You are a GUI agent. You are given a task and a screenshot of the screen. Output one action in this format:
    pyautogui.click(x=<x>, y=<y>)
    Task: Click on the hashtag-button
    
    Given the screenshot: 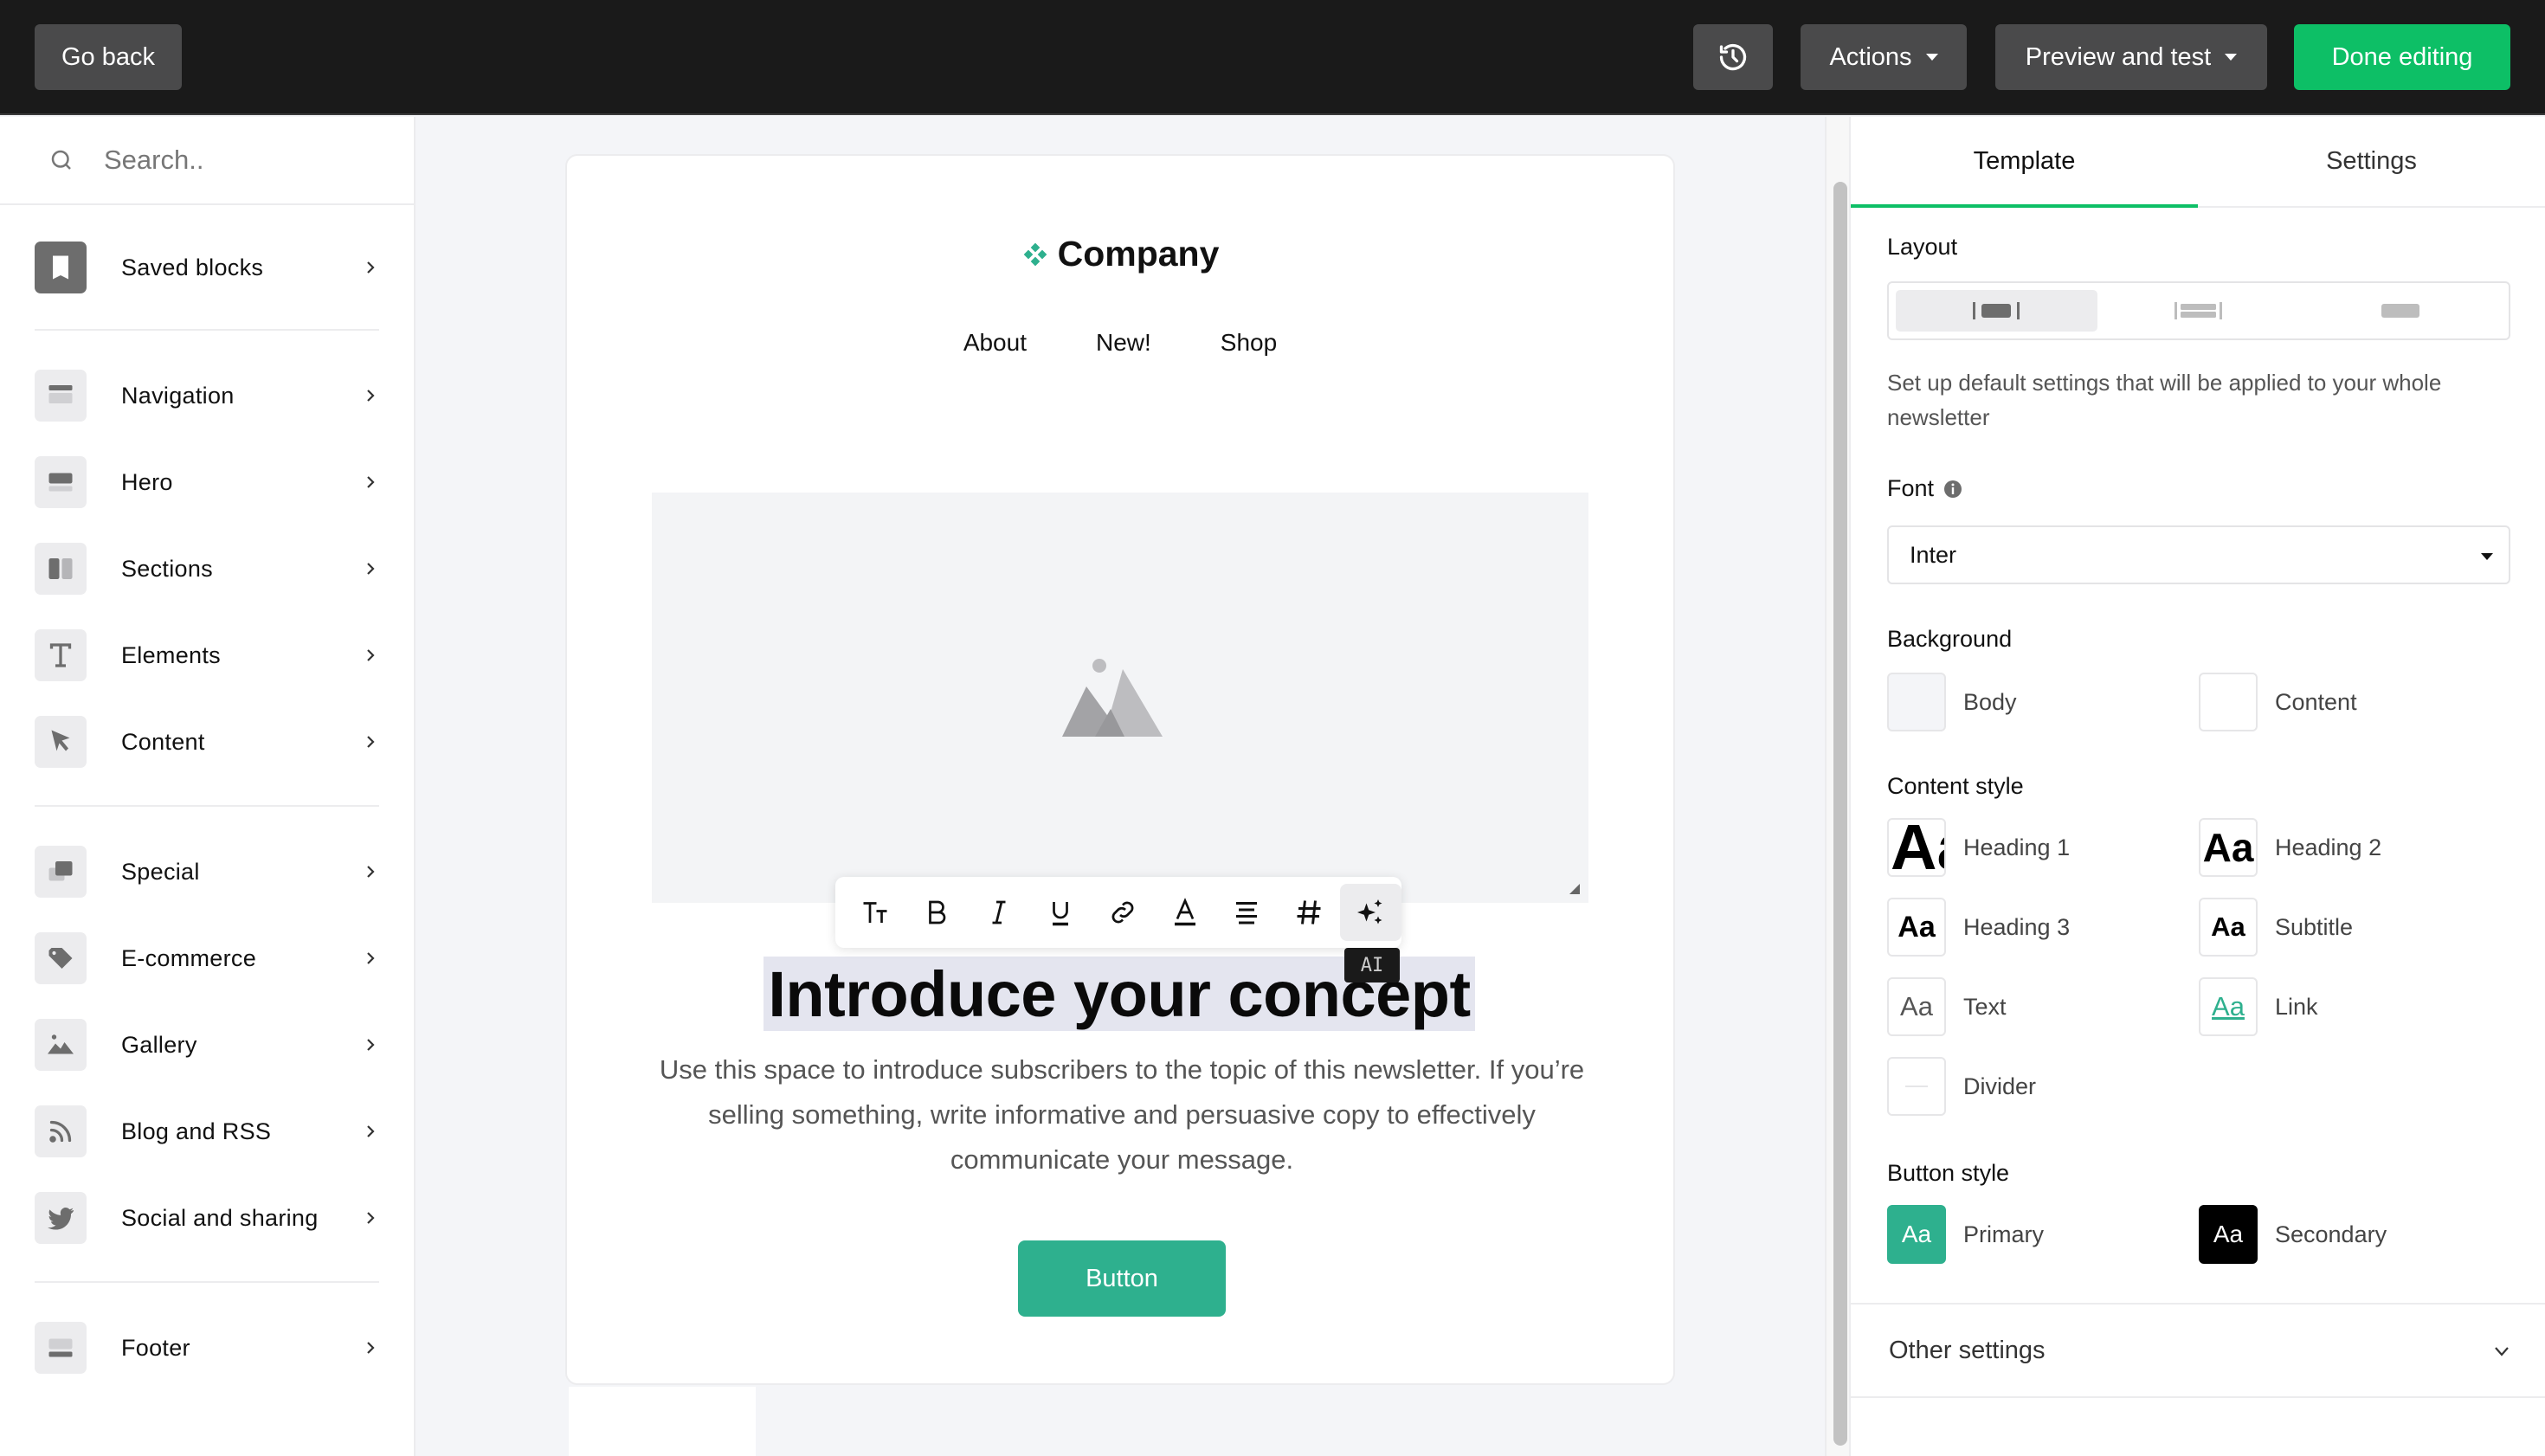 What is the action you would take?
    pyautogui.click(x=1309, y=912)
    